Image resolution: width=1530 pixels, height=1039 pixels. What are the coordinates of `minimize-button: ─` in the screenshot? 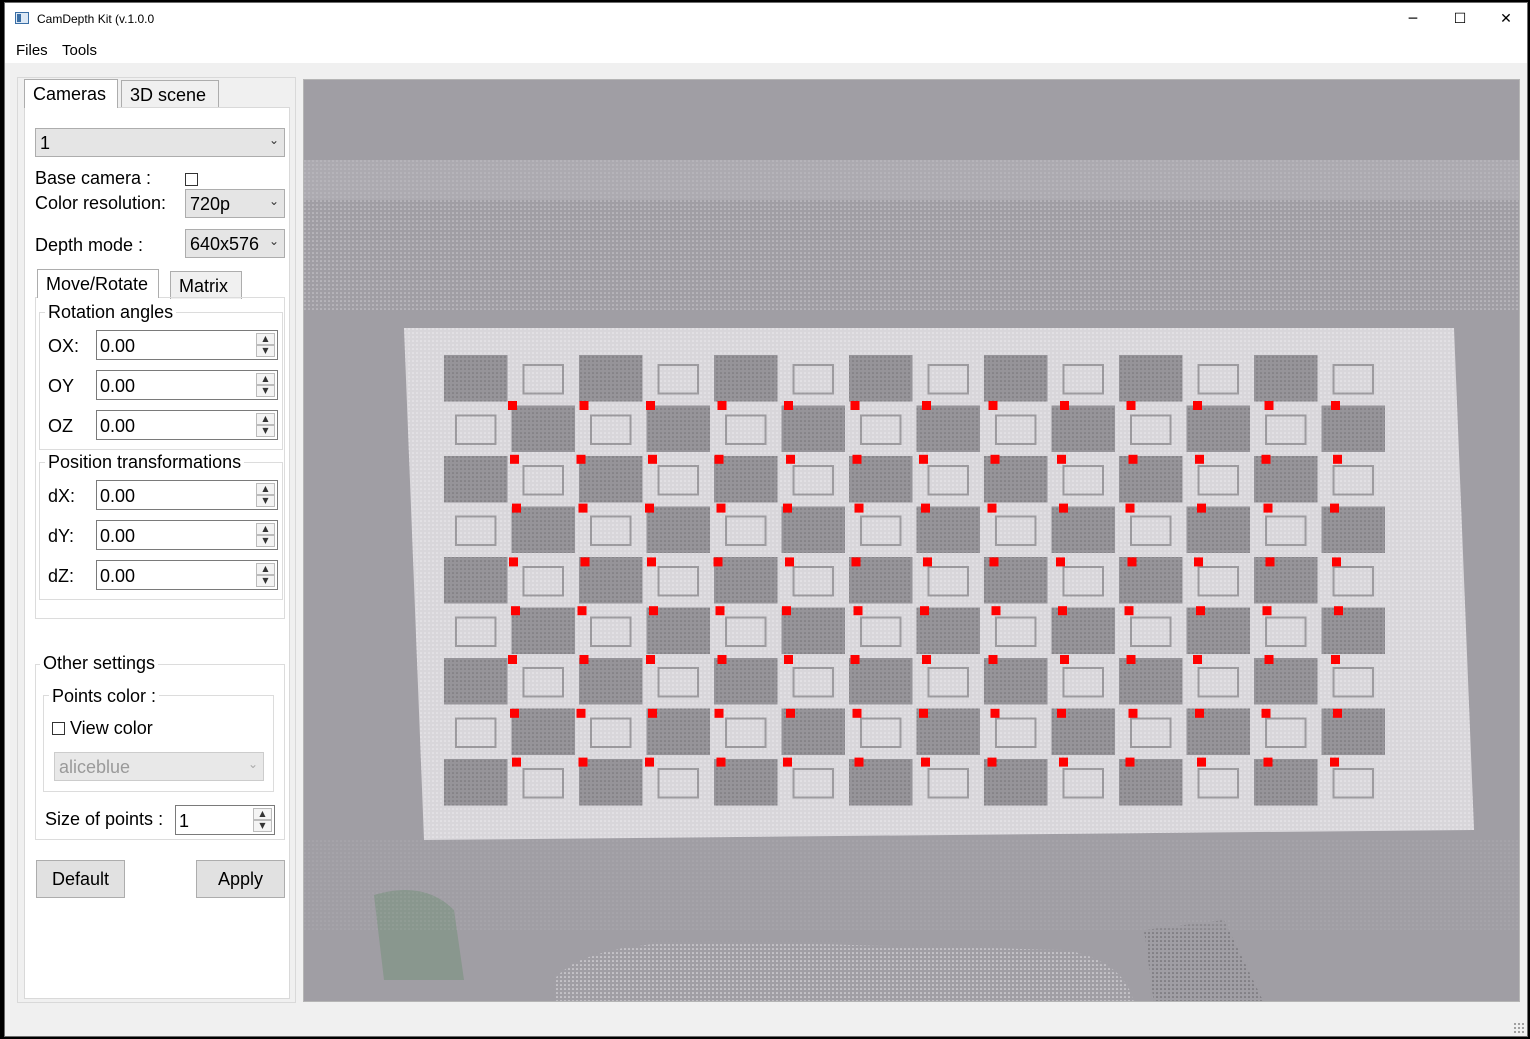 It's located at (1413, 19).